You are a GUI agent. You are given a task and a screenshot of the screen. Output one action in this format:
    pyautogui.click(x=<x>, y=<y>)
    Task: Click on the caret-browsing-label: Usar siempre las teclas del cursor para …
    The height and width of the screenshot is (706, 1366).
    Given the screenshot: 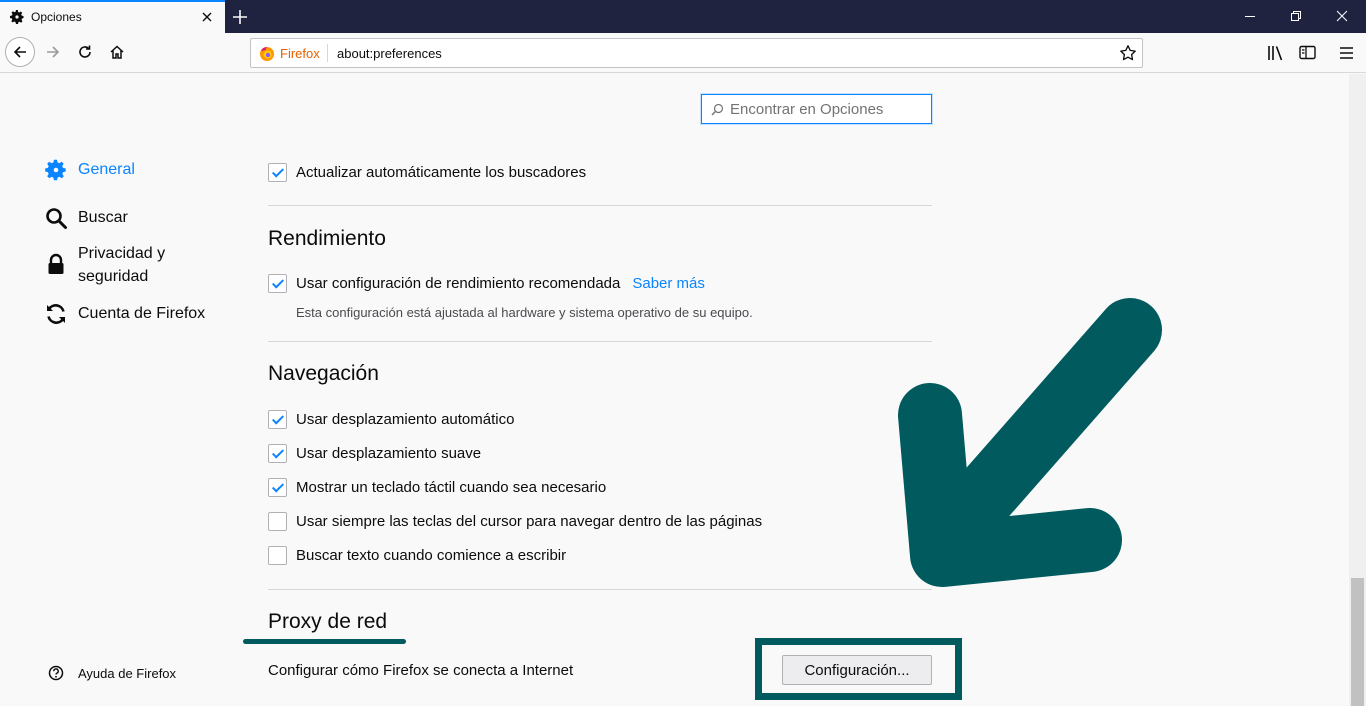 What is the action you would take?
    pyautogui.click(x=529, y=521)
    